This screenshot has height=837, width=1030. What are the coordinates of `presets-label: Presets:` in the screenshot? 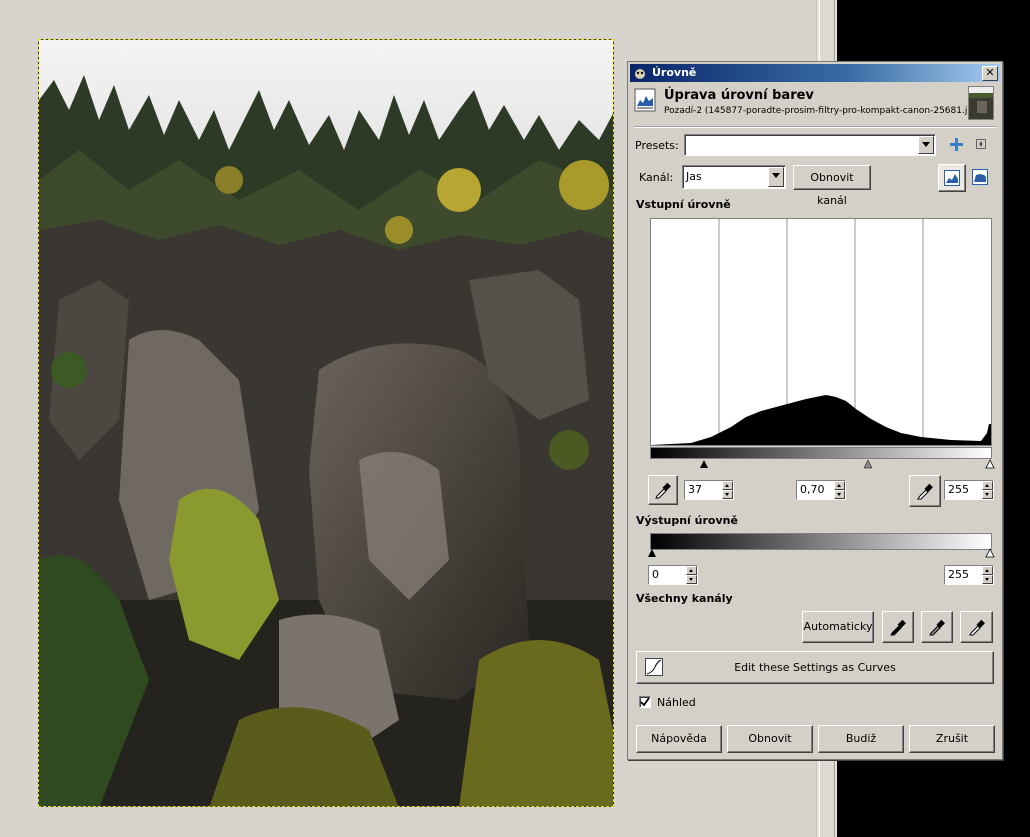 It's located at (657, 145).